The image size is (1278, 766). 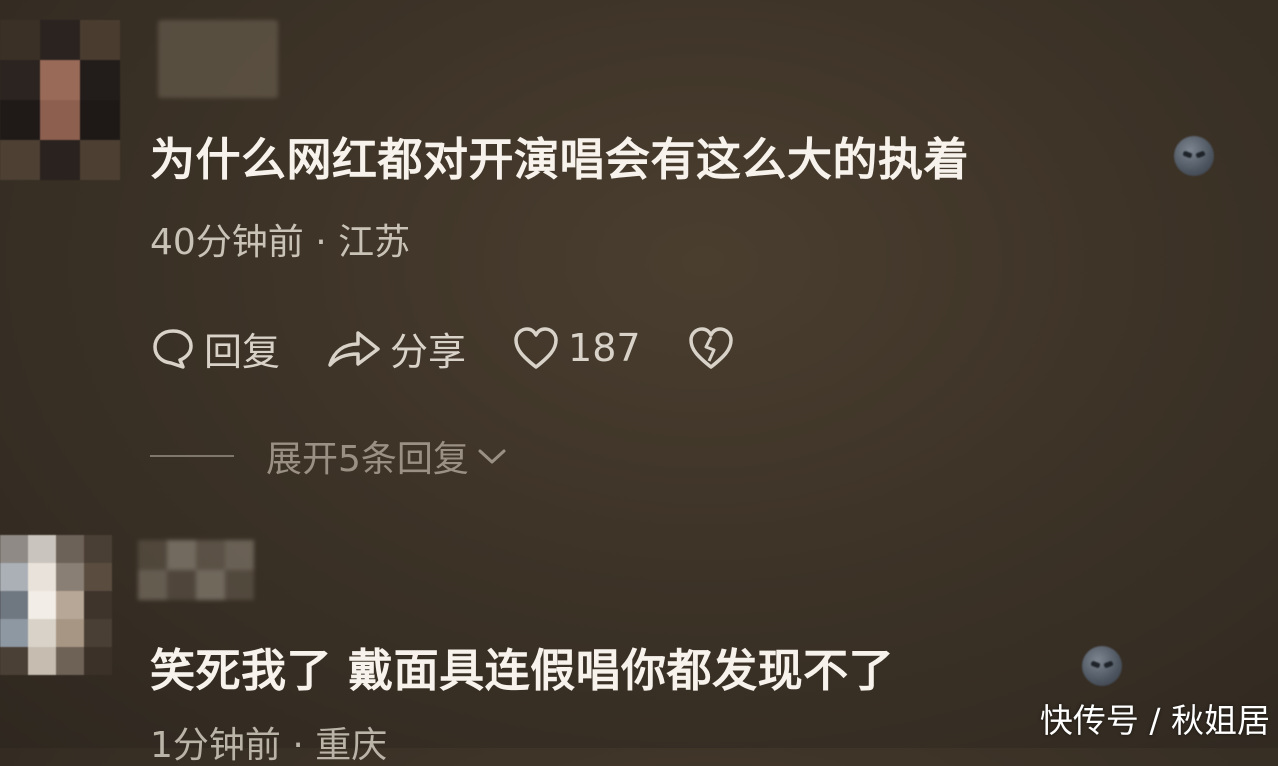 What do you see at coordinates (428, 351) in the screenshot?
I see `share-label: 分享` at bounding box center [428, 351].